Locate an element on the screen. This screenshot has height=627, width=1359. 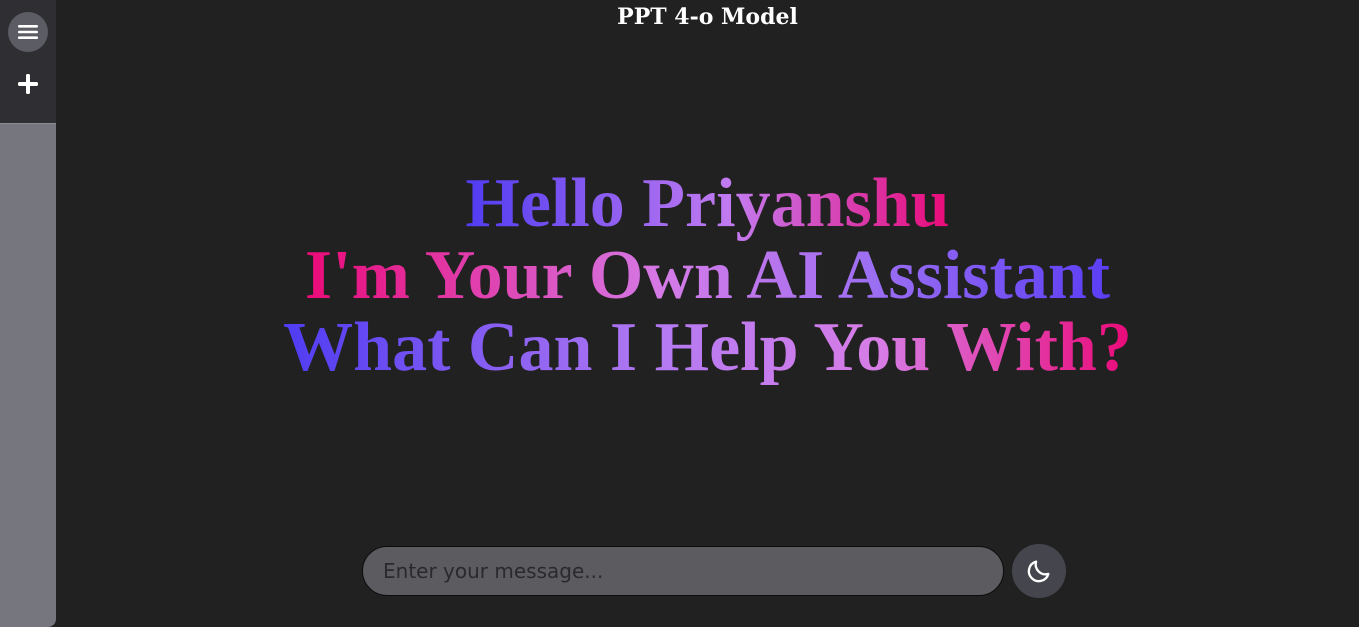
moon-icon is located at coordinates (1038, 571).